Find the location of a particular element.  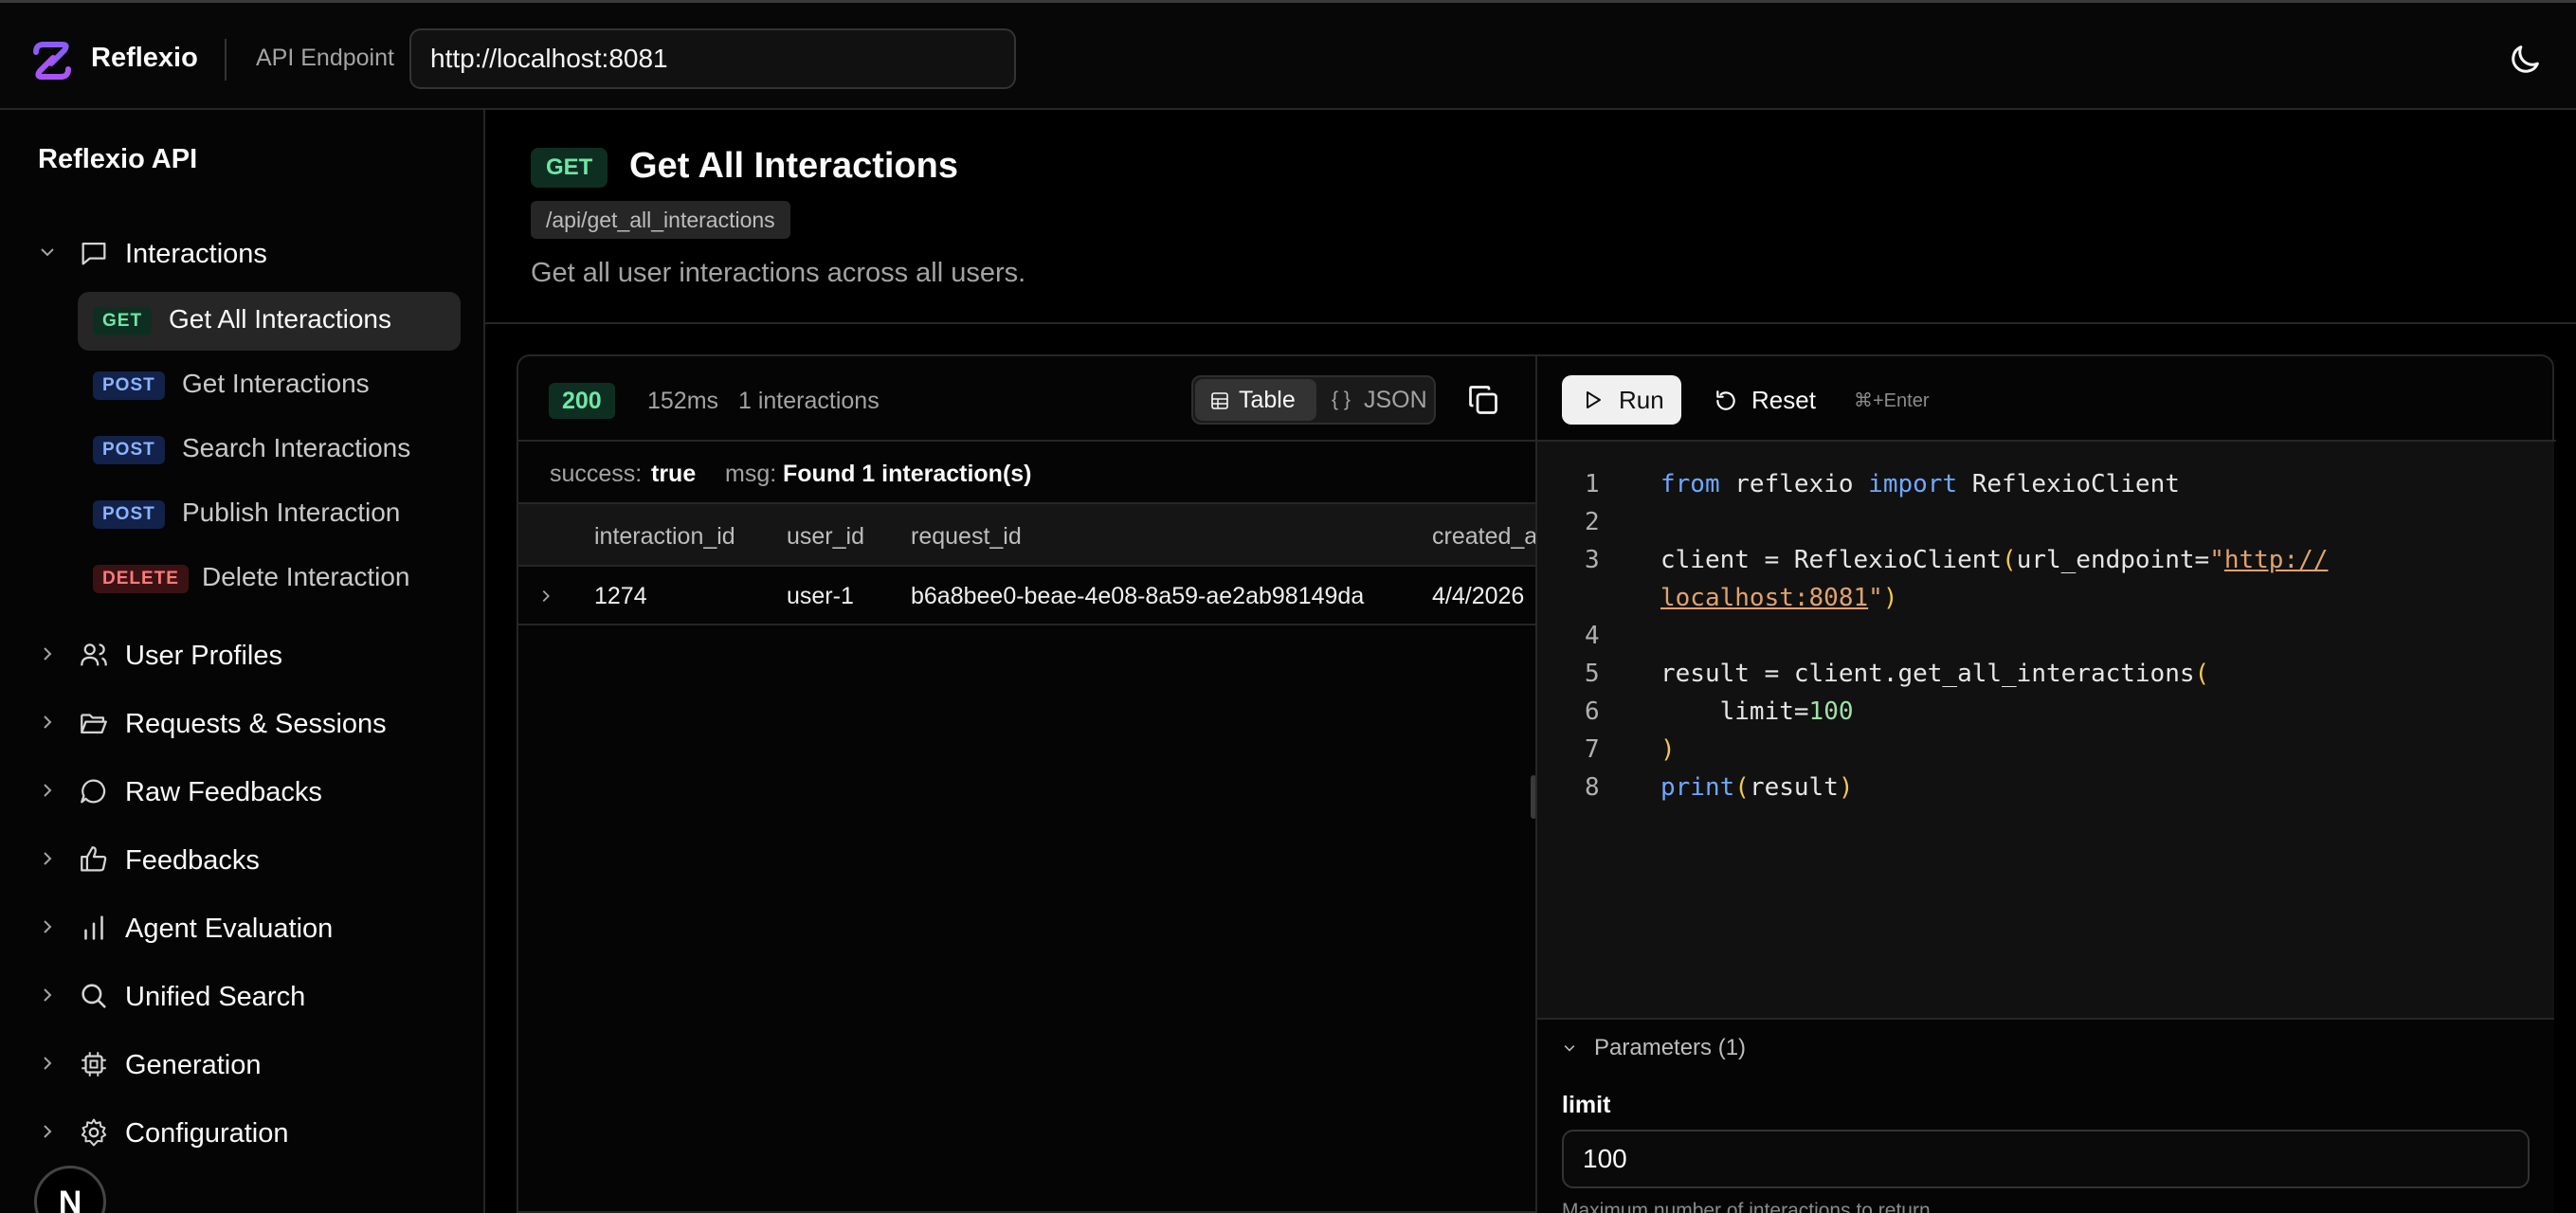

code-line: result = client.get_all_interactions( is located at coordinates (1935, 674).